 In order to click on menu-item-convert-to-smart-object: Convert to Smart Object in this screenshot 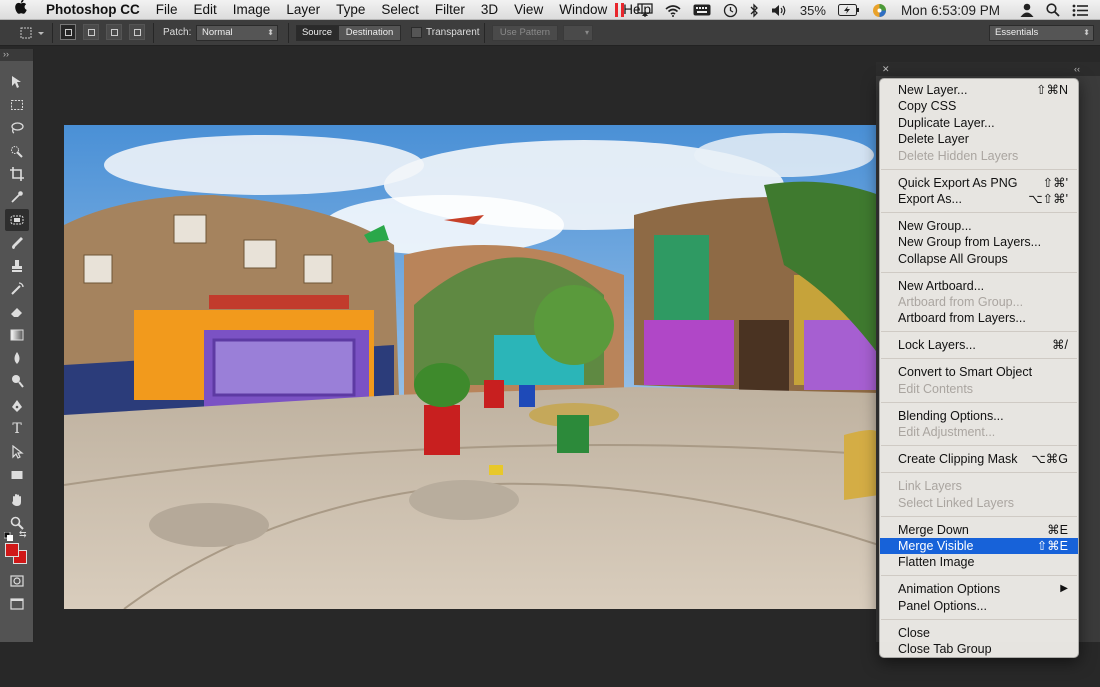, I will do `click(979, 372)`.